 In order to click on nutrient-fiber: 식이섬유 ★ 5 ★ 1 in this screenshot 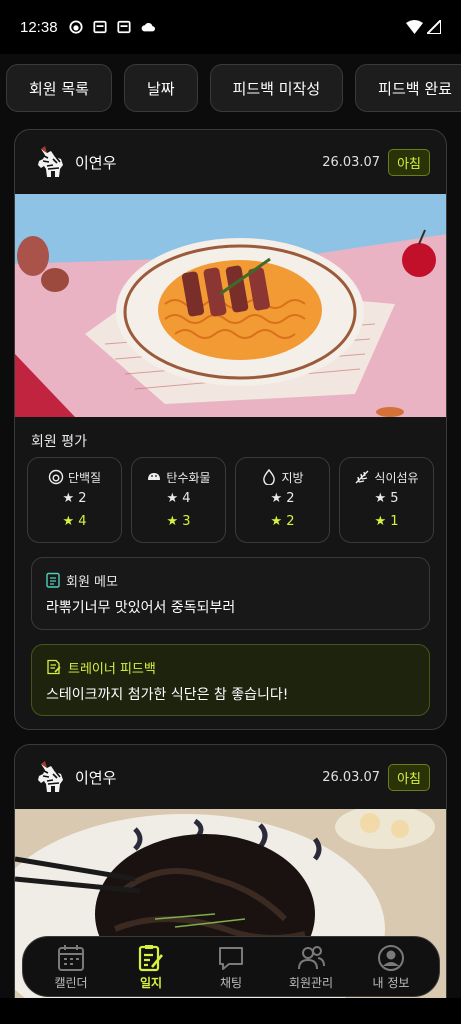, I will do `click(386, 500)`.